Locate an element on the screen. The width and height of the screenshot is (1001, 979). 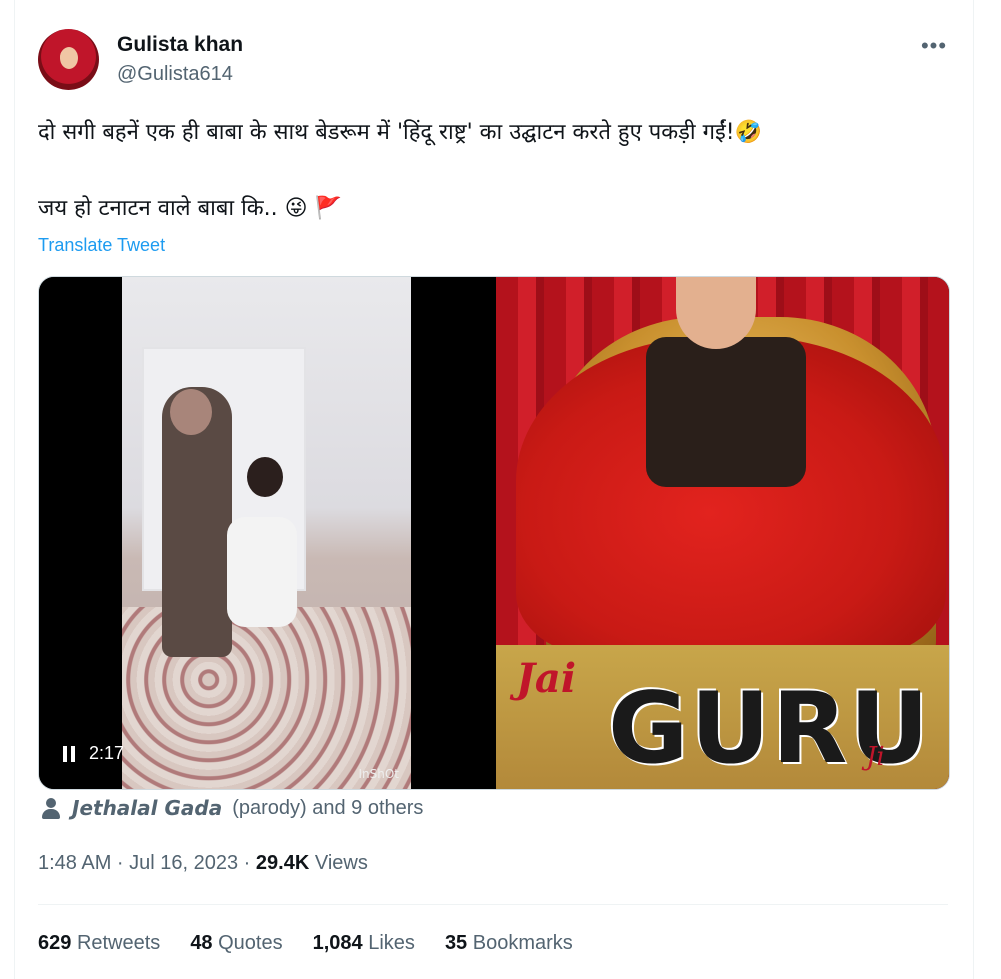
stat-count: 48 is located at coordinates (201, 943).